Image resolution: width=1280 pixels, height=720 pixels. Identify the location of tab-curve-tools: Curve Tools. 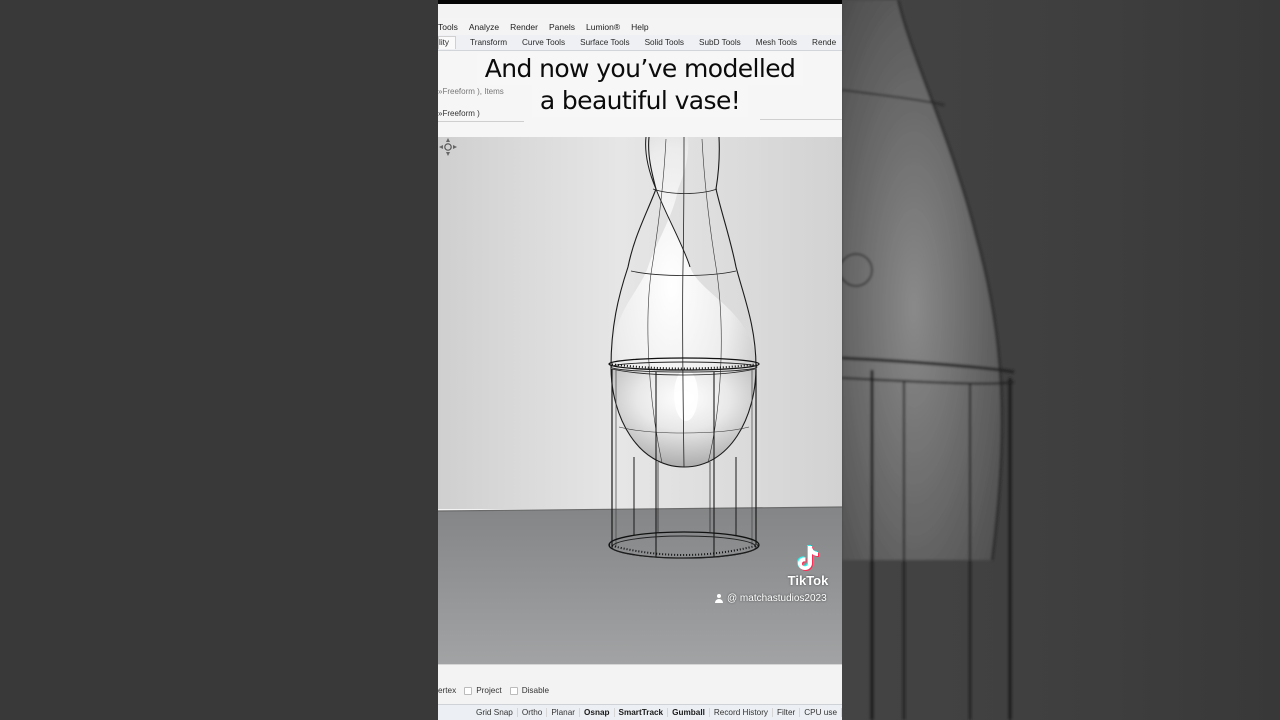
(543, 42).